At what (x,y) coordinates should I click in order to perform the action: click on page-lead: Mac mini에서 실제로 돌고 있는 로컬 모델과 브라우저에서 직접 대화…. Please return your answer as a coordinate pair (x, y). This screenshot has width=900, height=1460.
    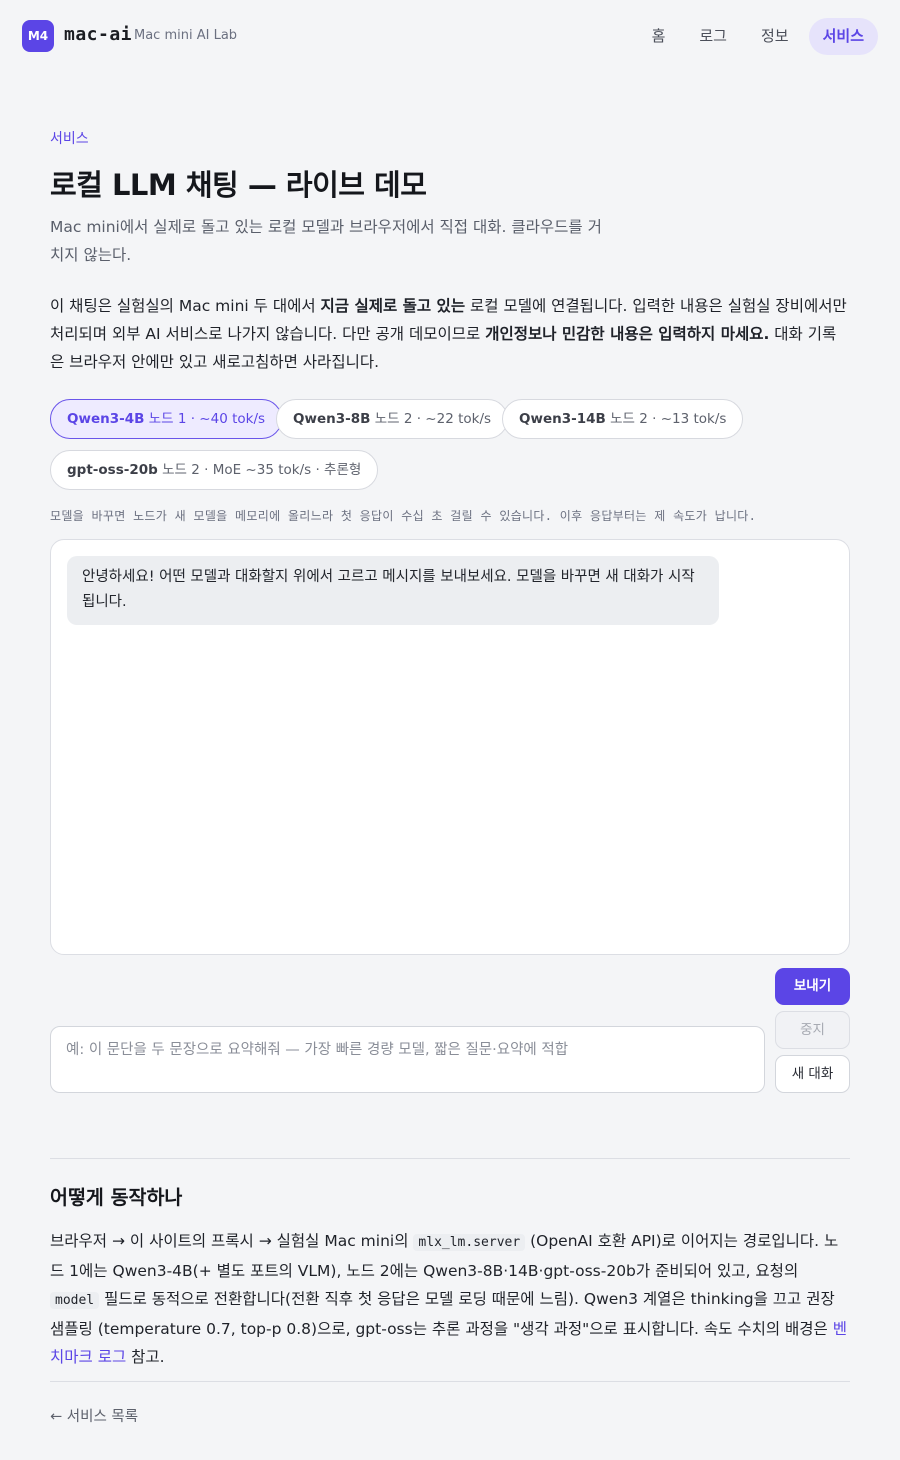
    Looking at the image, I should click on (326, 241).